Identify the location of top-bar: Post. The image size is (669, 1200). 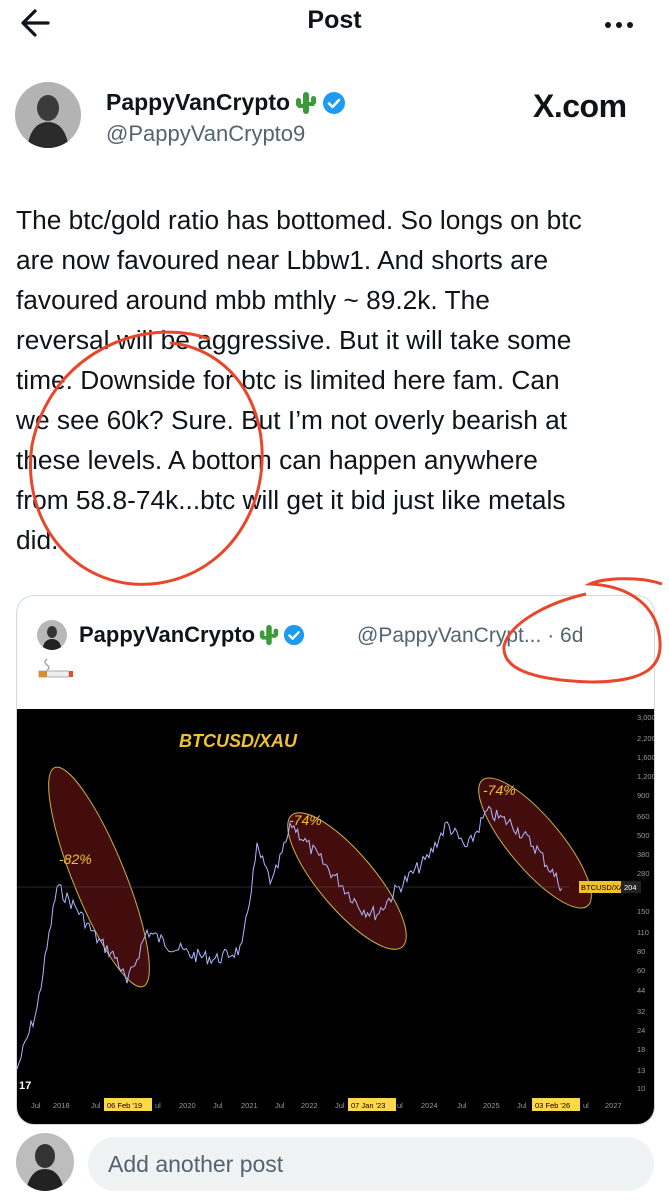
(334, 22).